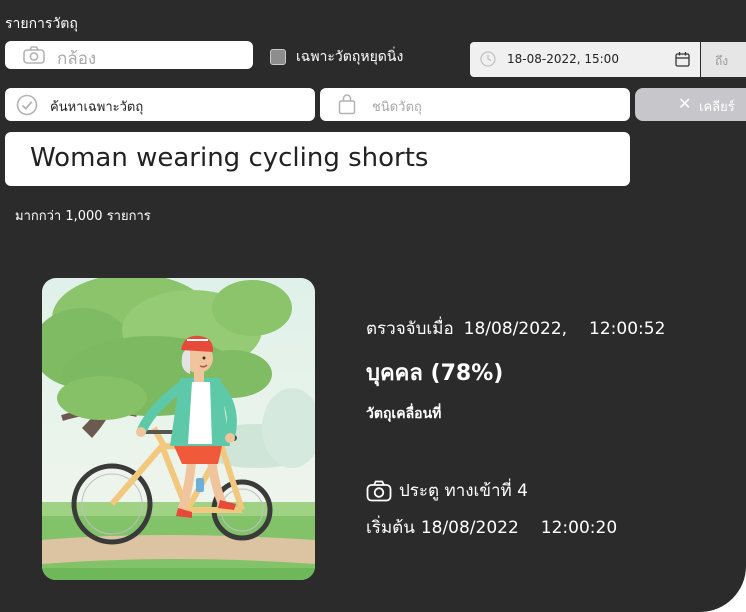 The height and width of the screenshot is (612, 746). Describe the element at coordinates (160, 104) in the screenshot. I see `object-search-field: ค้นหาเฉพาะวัตถุ` at that location.